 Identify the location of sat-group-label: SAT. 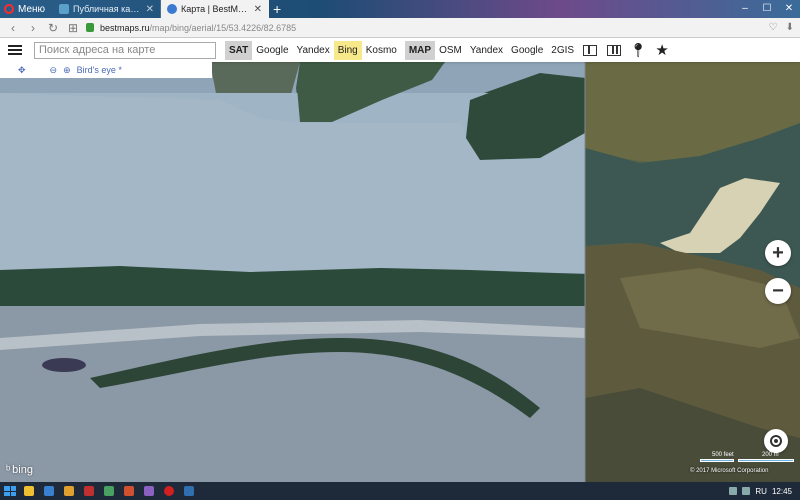
(239, 50).